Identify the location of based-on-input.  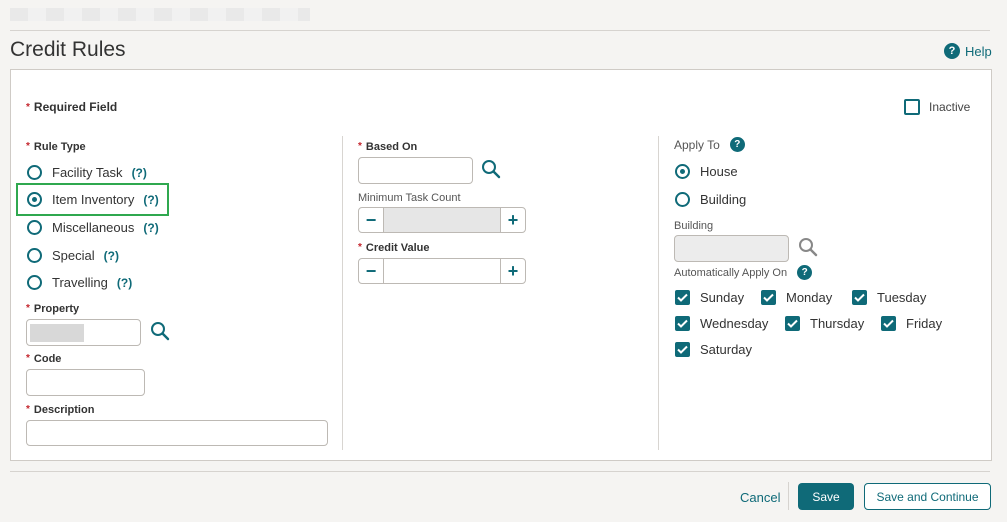
(415, 170).